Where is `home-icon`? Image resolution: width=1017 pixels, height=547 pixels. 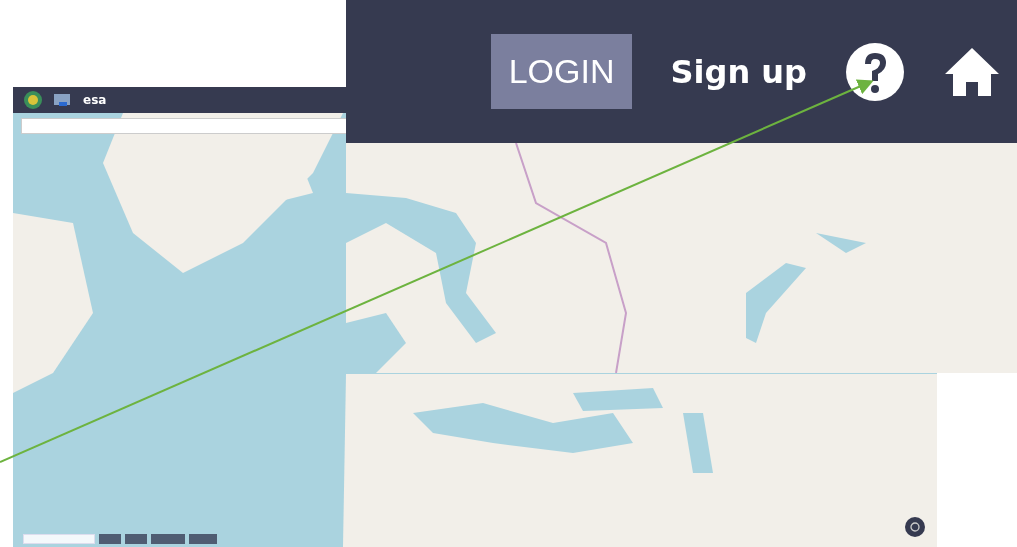
home-icon is located at coordinates (972, 71).